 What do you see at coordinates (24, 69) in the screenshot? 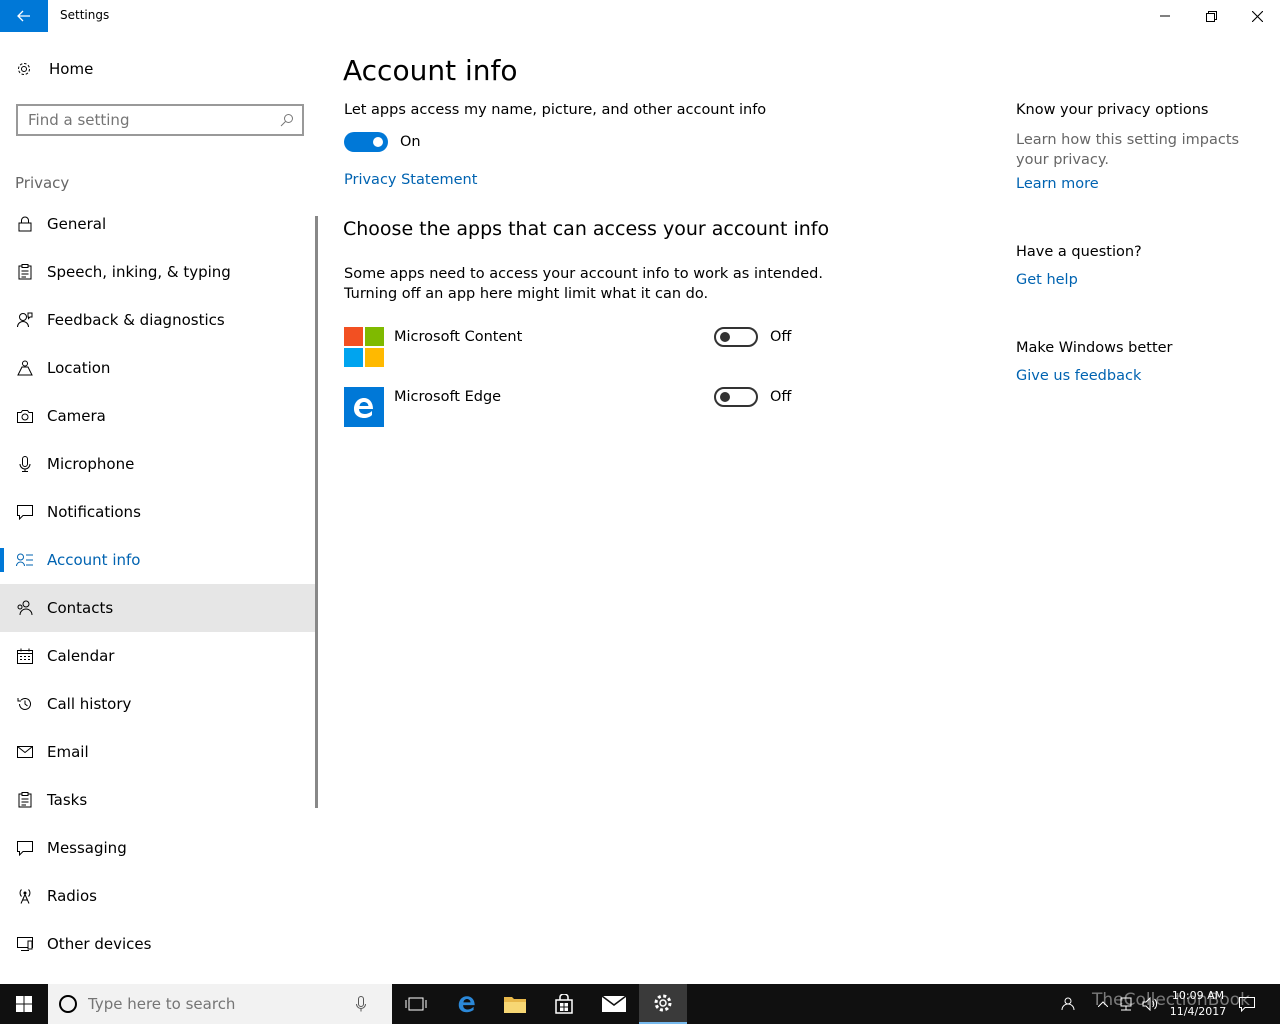
I see `gear-icon` at bounding box center [24, 69].